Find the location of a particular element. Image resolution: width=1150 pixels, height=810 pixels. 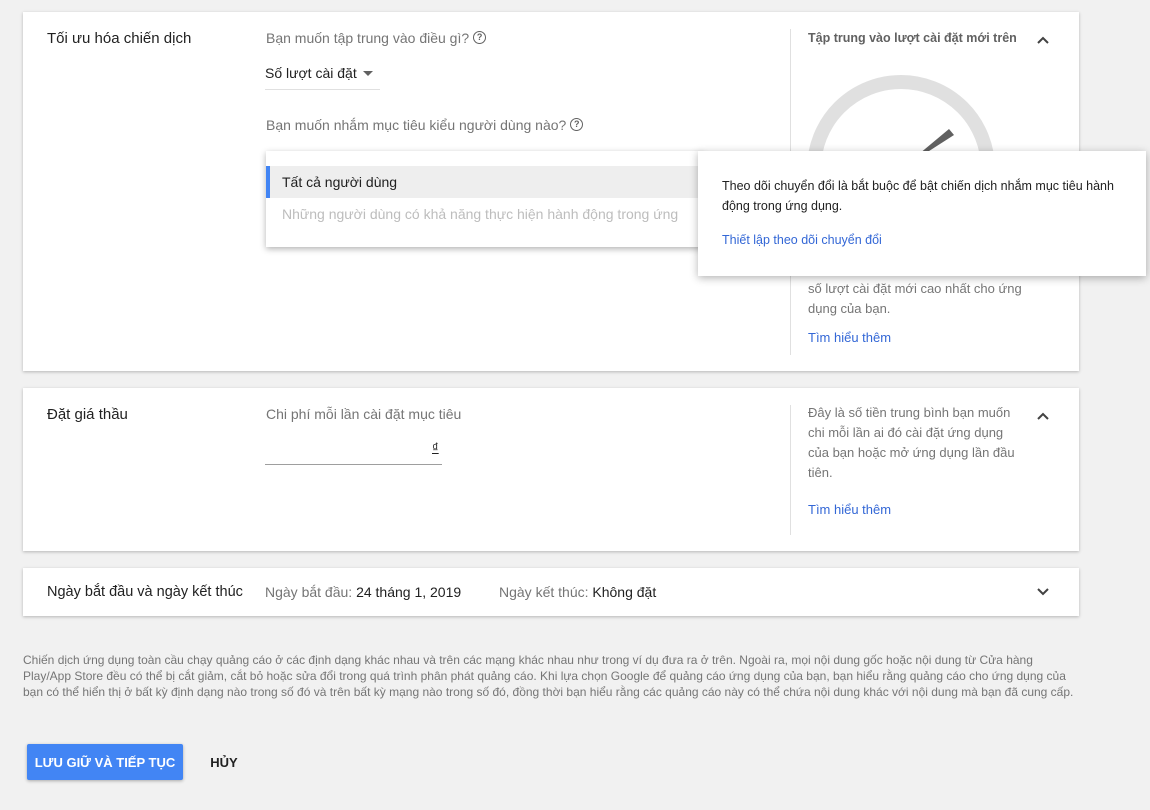

currency-symbol: ₫ is located at coordinates (435, 447).